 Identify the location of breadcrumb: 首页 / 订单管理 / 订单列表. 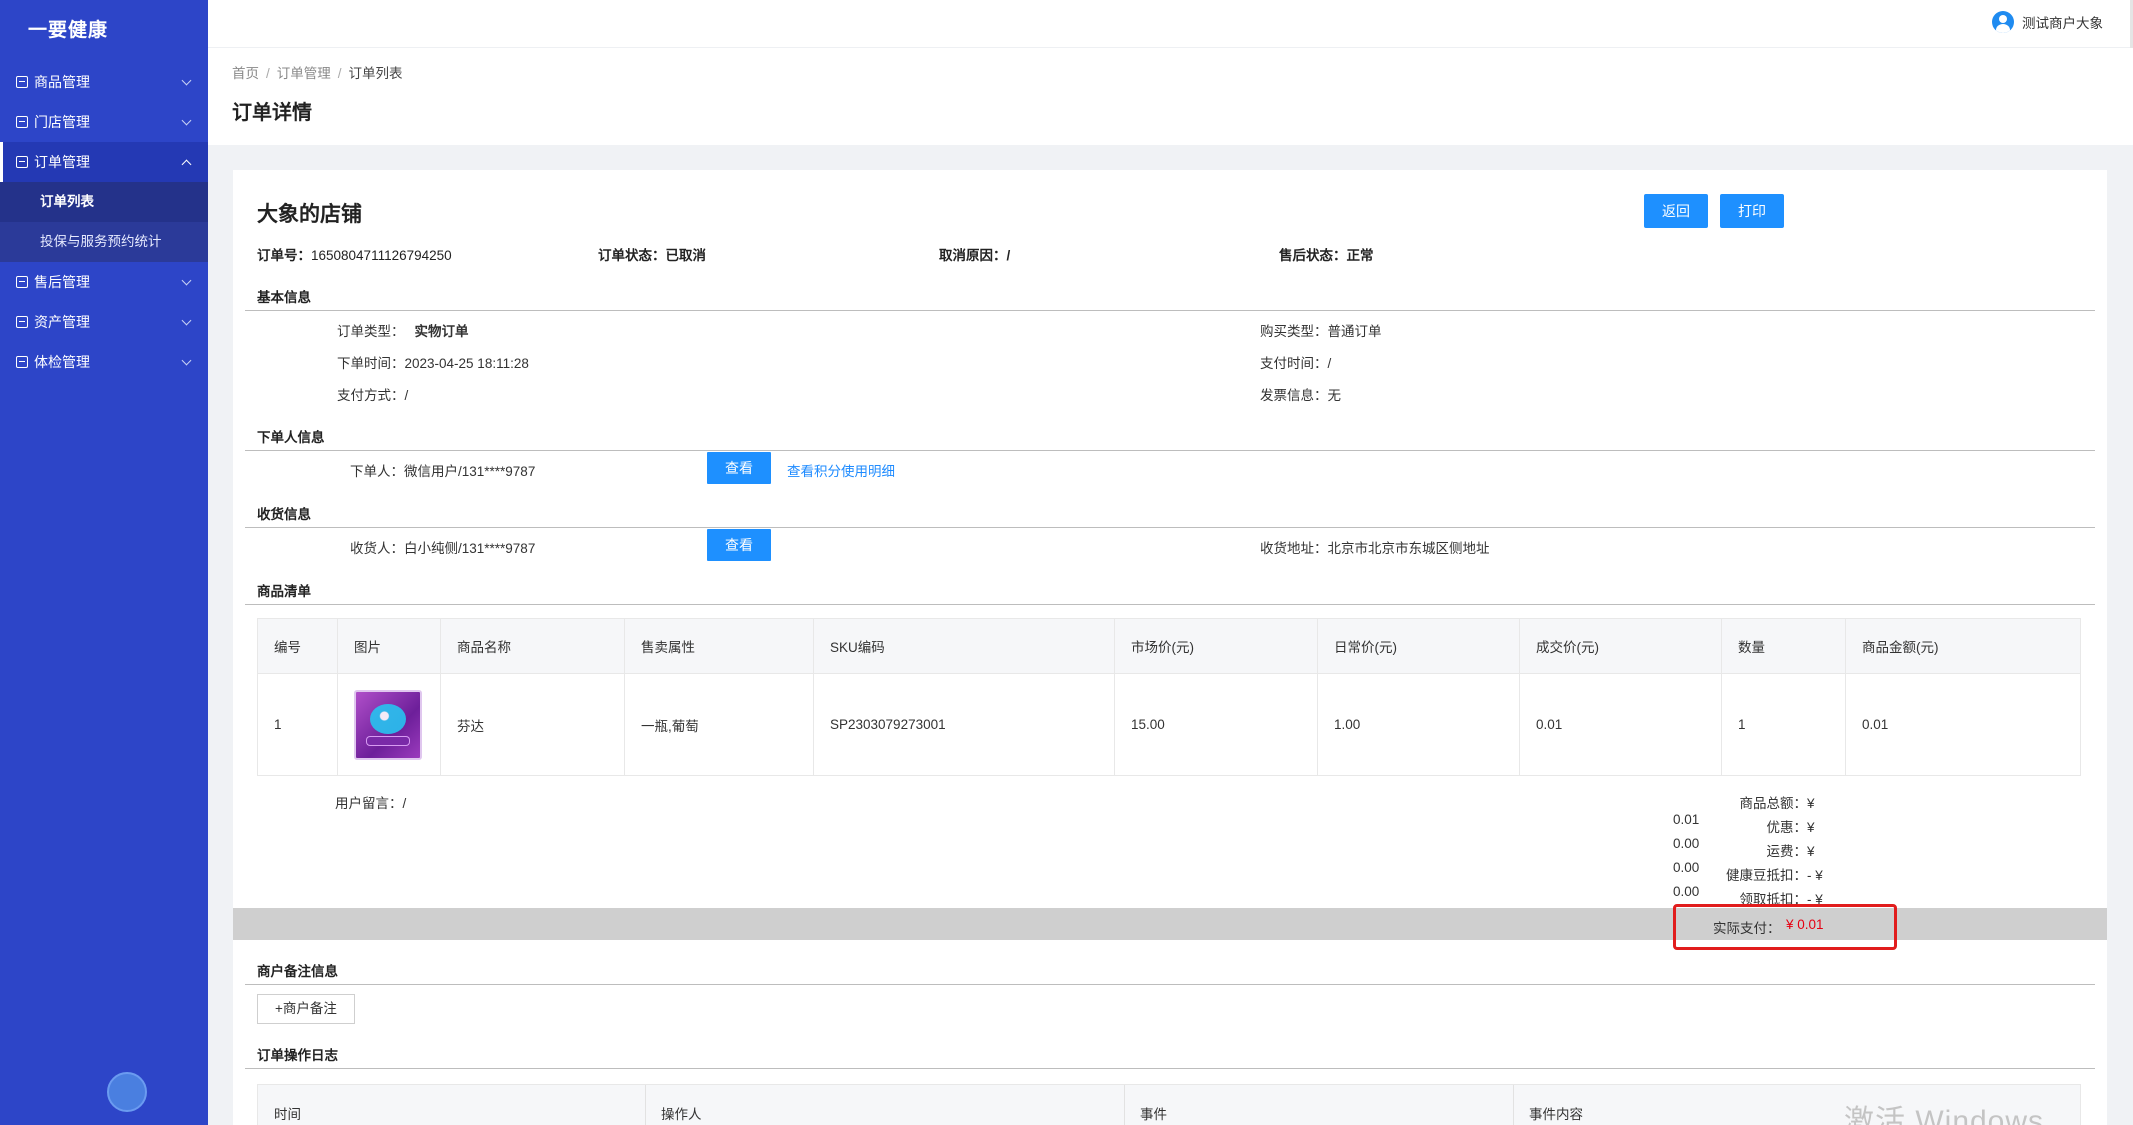
(317, 73).